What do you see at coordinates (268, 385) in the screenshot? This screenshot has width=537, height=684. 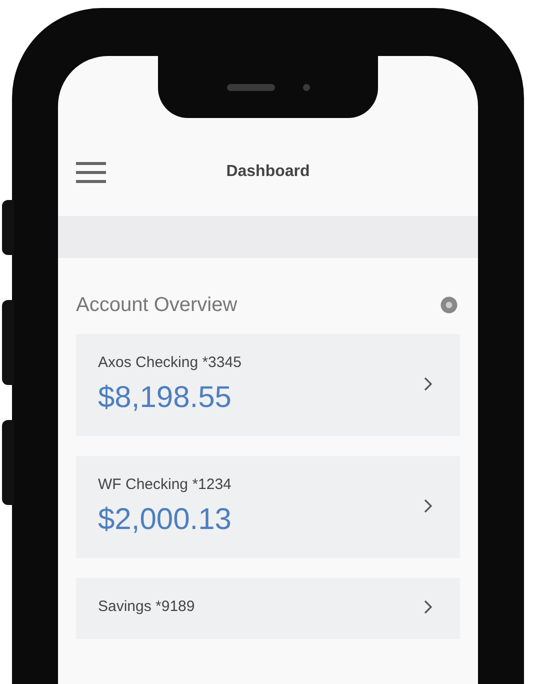 I see `account-card: Axos Checking *3345 $8,198.55` at bounding box center [268, 385].